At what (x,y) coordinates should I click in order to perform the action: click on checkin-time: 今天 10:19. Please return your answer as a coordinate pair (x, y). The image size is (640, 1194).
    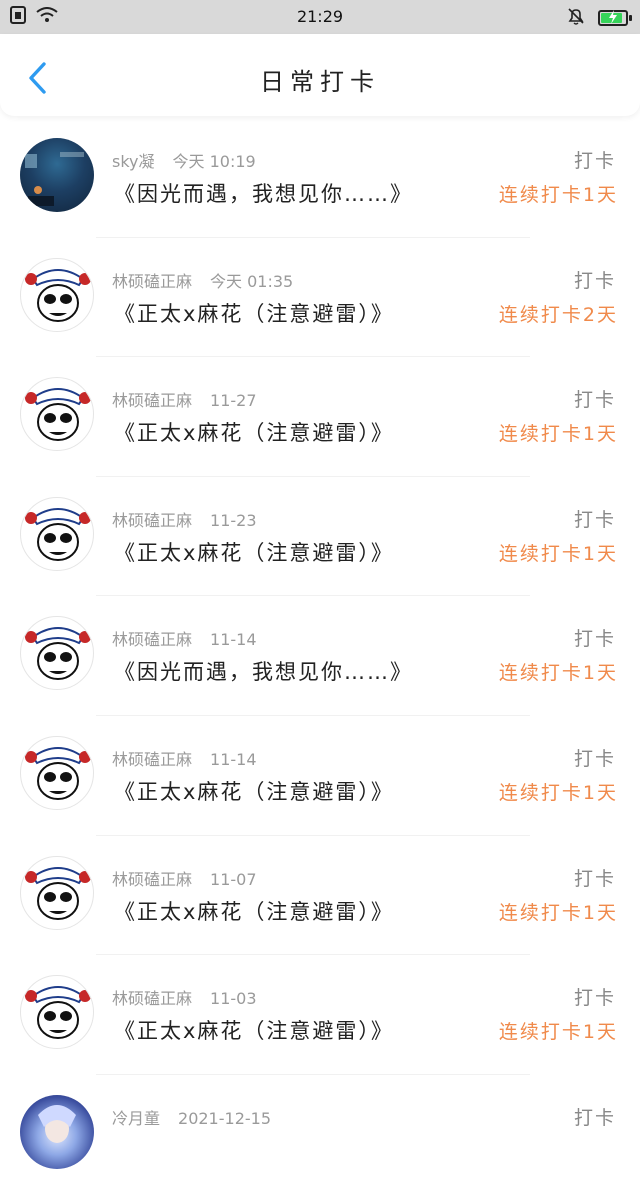
    Looking at the image, I should click on (214, 161).